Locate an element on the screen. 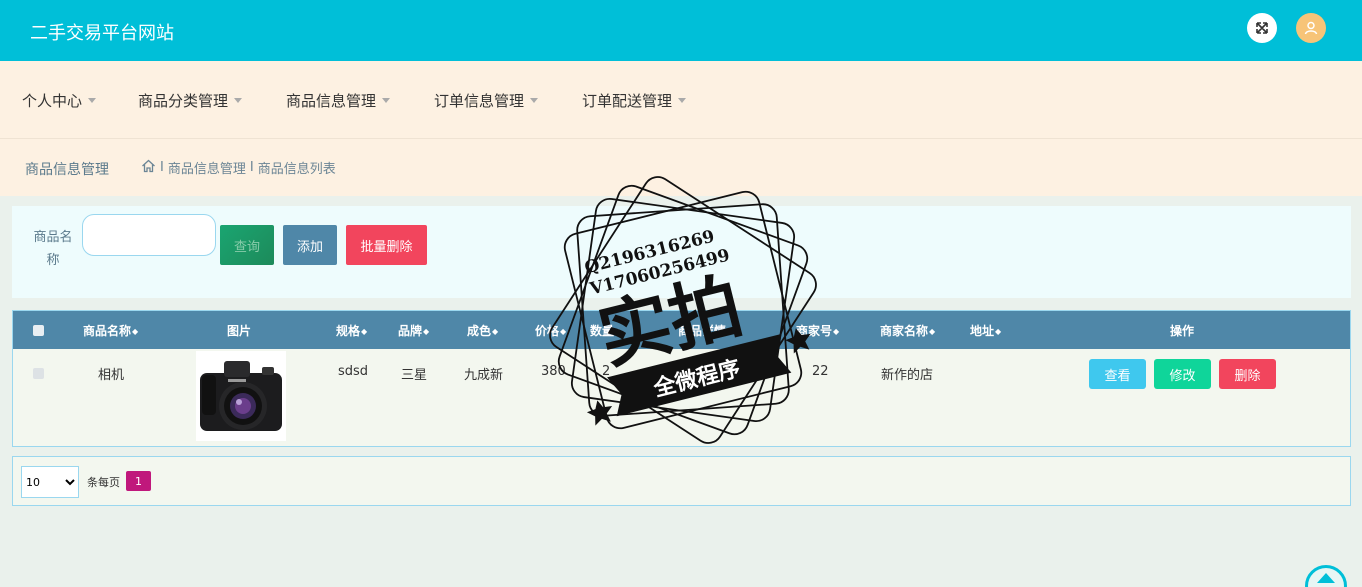 This screenshot has height=587, width=1362. view-button: 查看 is located at coordinates (1117, 374).